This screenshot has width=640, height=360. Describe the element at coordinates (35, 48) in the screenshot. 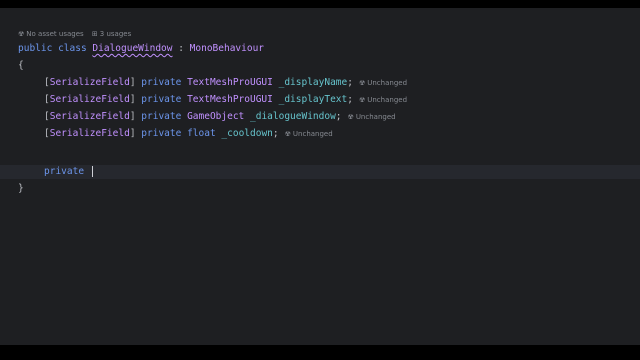

I see `keyword-public: public` at that location.